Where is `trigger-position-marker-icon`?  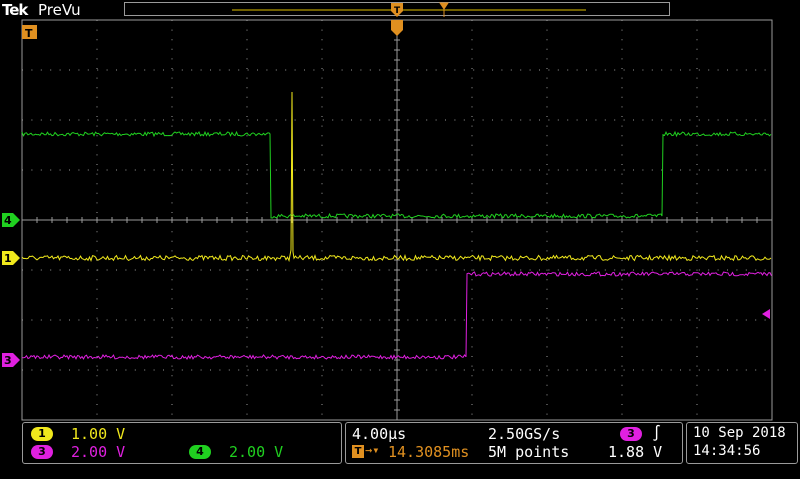 trigger-position-marker-icon is located at coordinates (397, 28).